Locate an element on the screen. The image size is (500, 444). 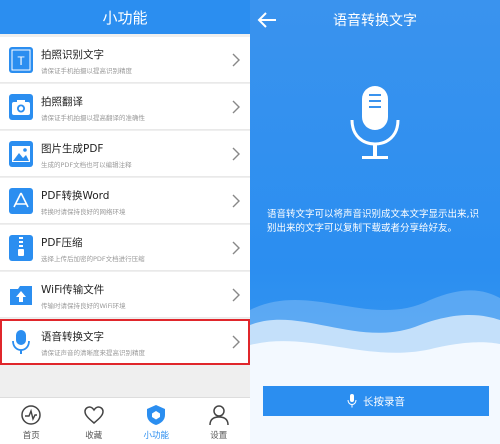
tab-features: 小功能 is located at coordinates (156, 421).